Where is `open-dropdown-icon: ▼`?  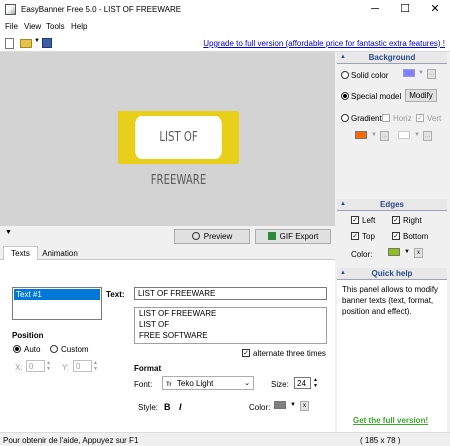
open-dropdown-icon: ▼ is located at coordinates (37, 41).